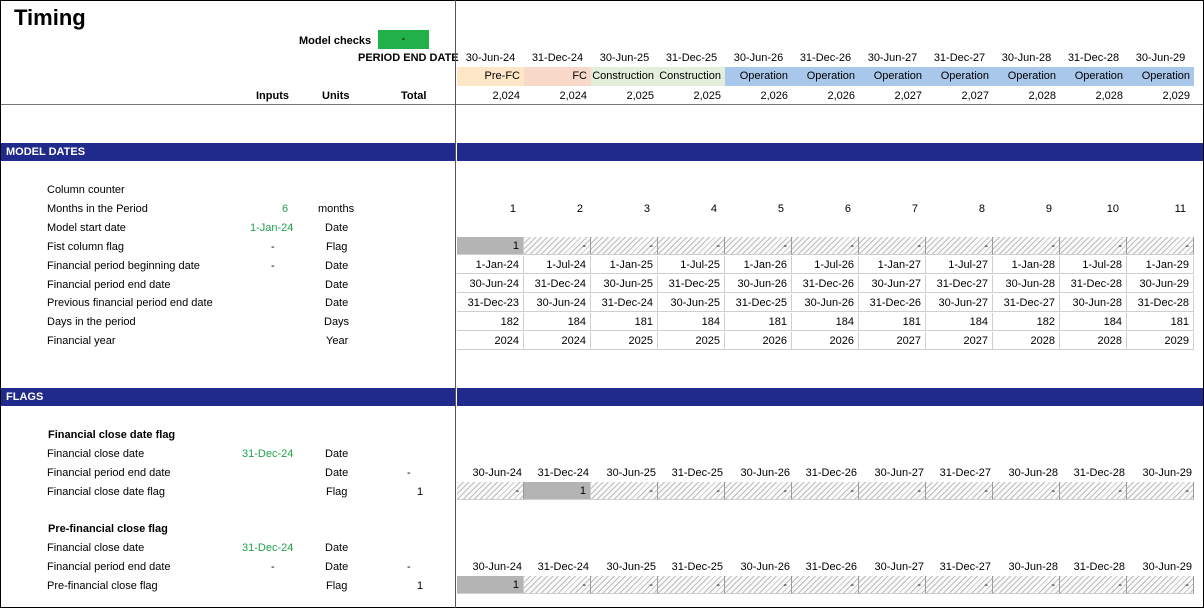 The height and width of the screenshot is (608, 1204). Describe the element at coordinates (892, 303) in the screenshot. I see `prev-end-date-cell: 31-Dec-26` at that location.